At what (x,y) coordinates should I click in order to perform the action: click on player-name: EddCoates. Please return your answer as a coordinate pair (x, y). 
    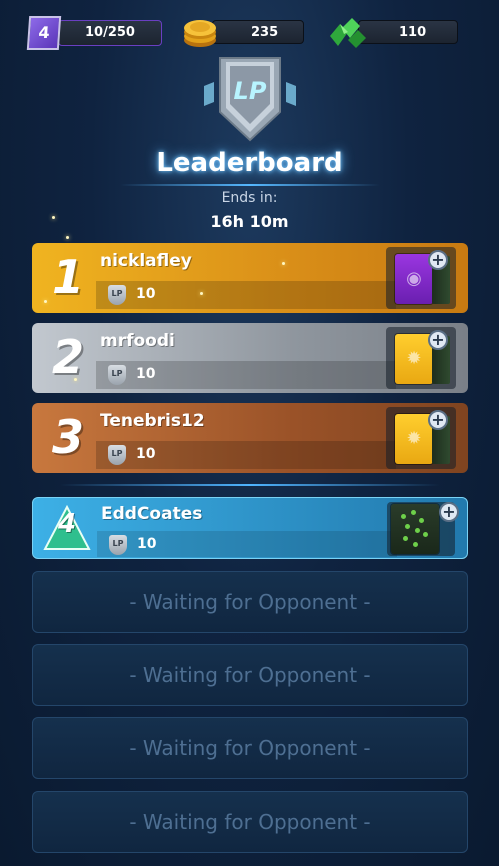
    Looking at the image, I should click on (152, 514).